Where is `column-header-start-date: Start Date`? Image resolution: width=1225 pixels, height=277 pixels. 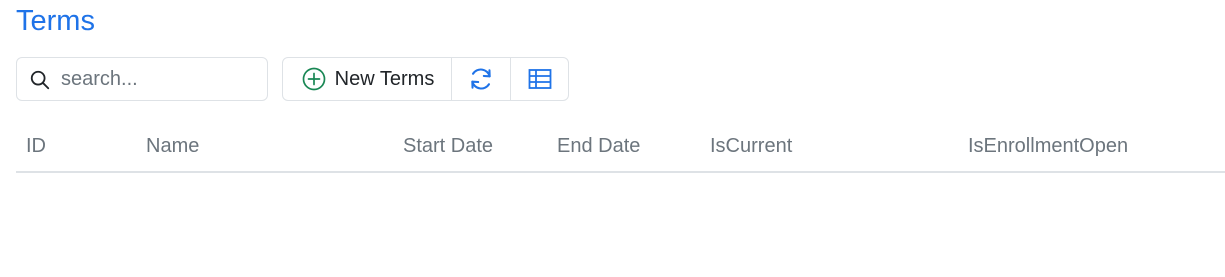
column-header-start-date: Start Date is located at coordinates (448, 146).